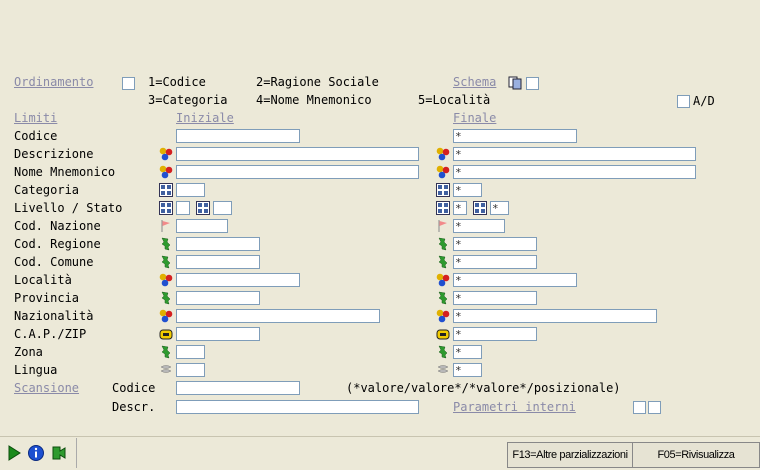 The image size is (760, 470). Describe the element at coordinates (54, 262) in the screenshot. I see `field-label-cod-comune: Cod. Comune` at that location.